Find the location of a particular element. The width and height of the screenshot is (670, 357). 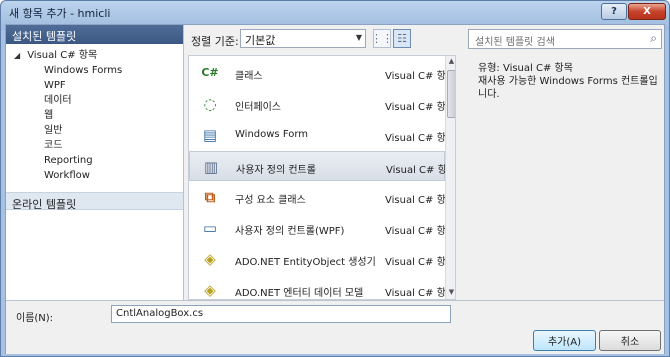

window-title: 새 항목 추가 - hmicli is located at coordinates (60, 13).